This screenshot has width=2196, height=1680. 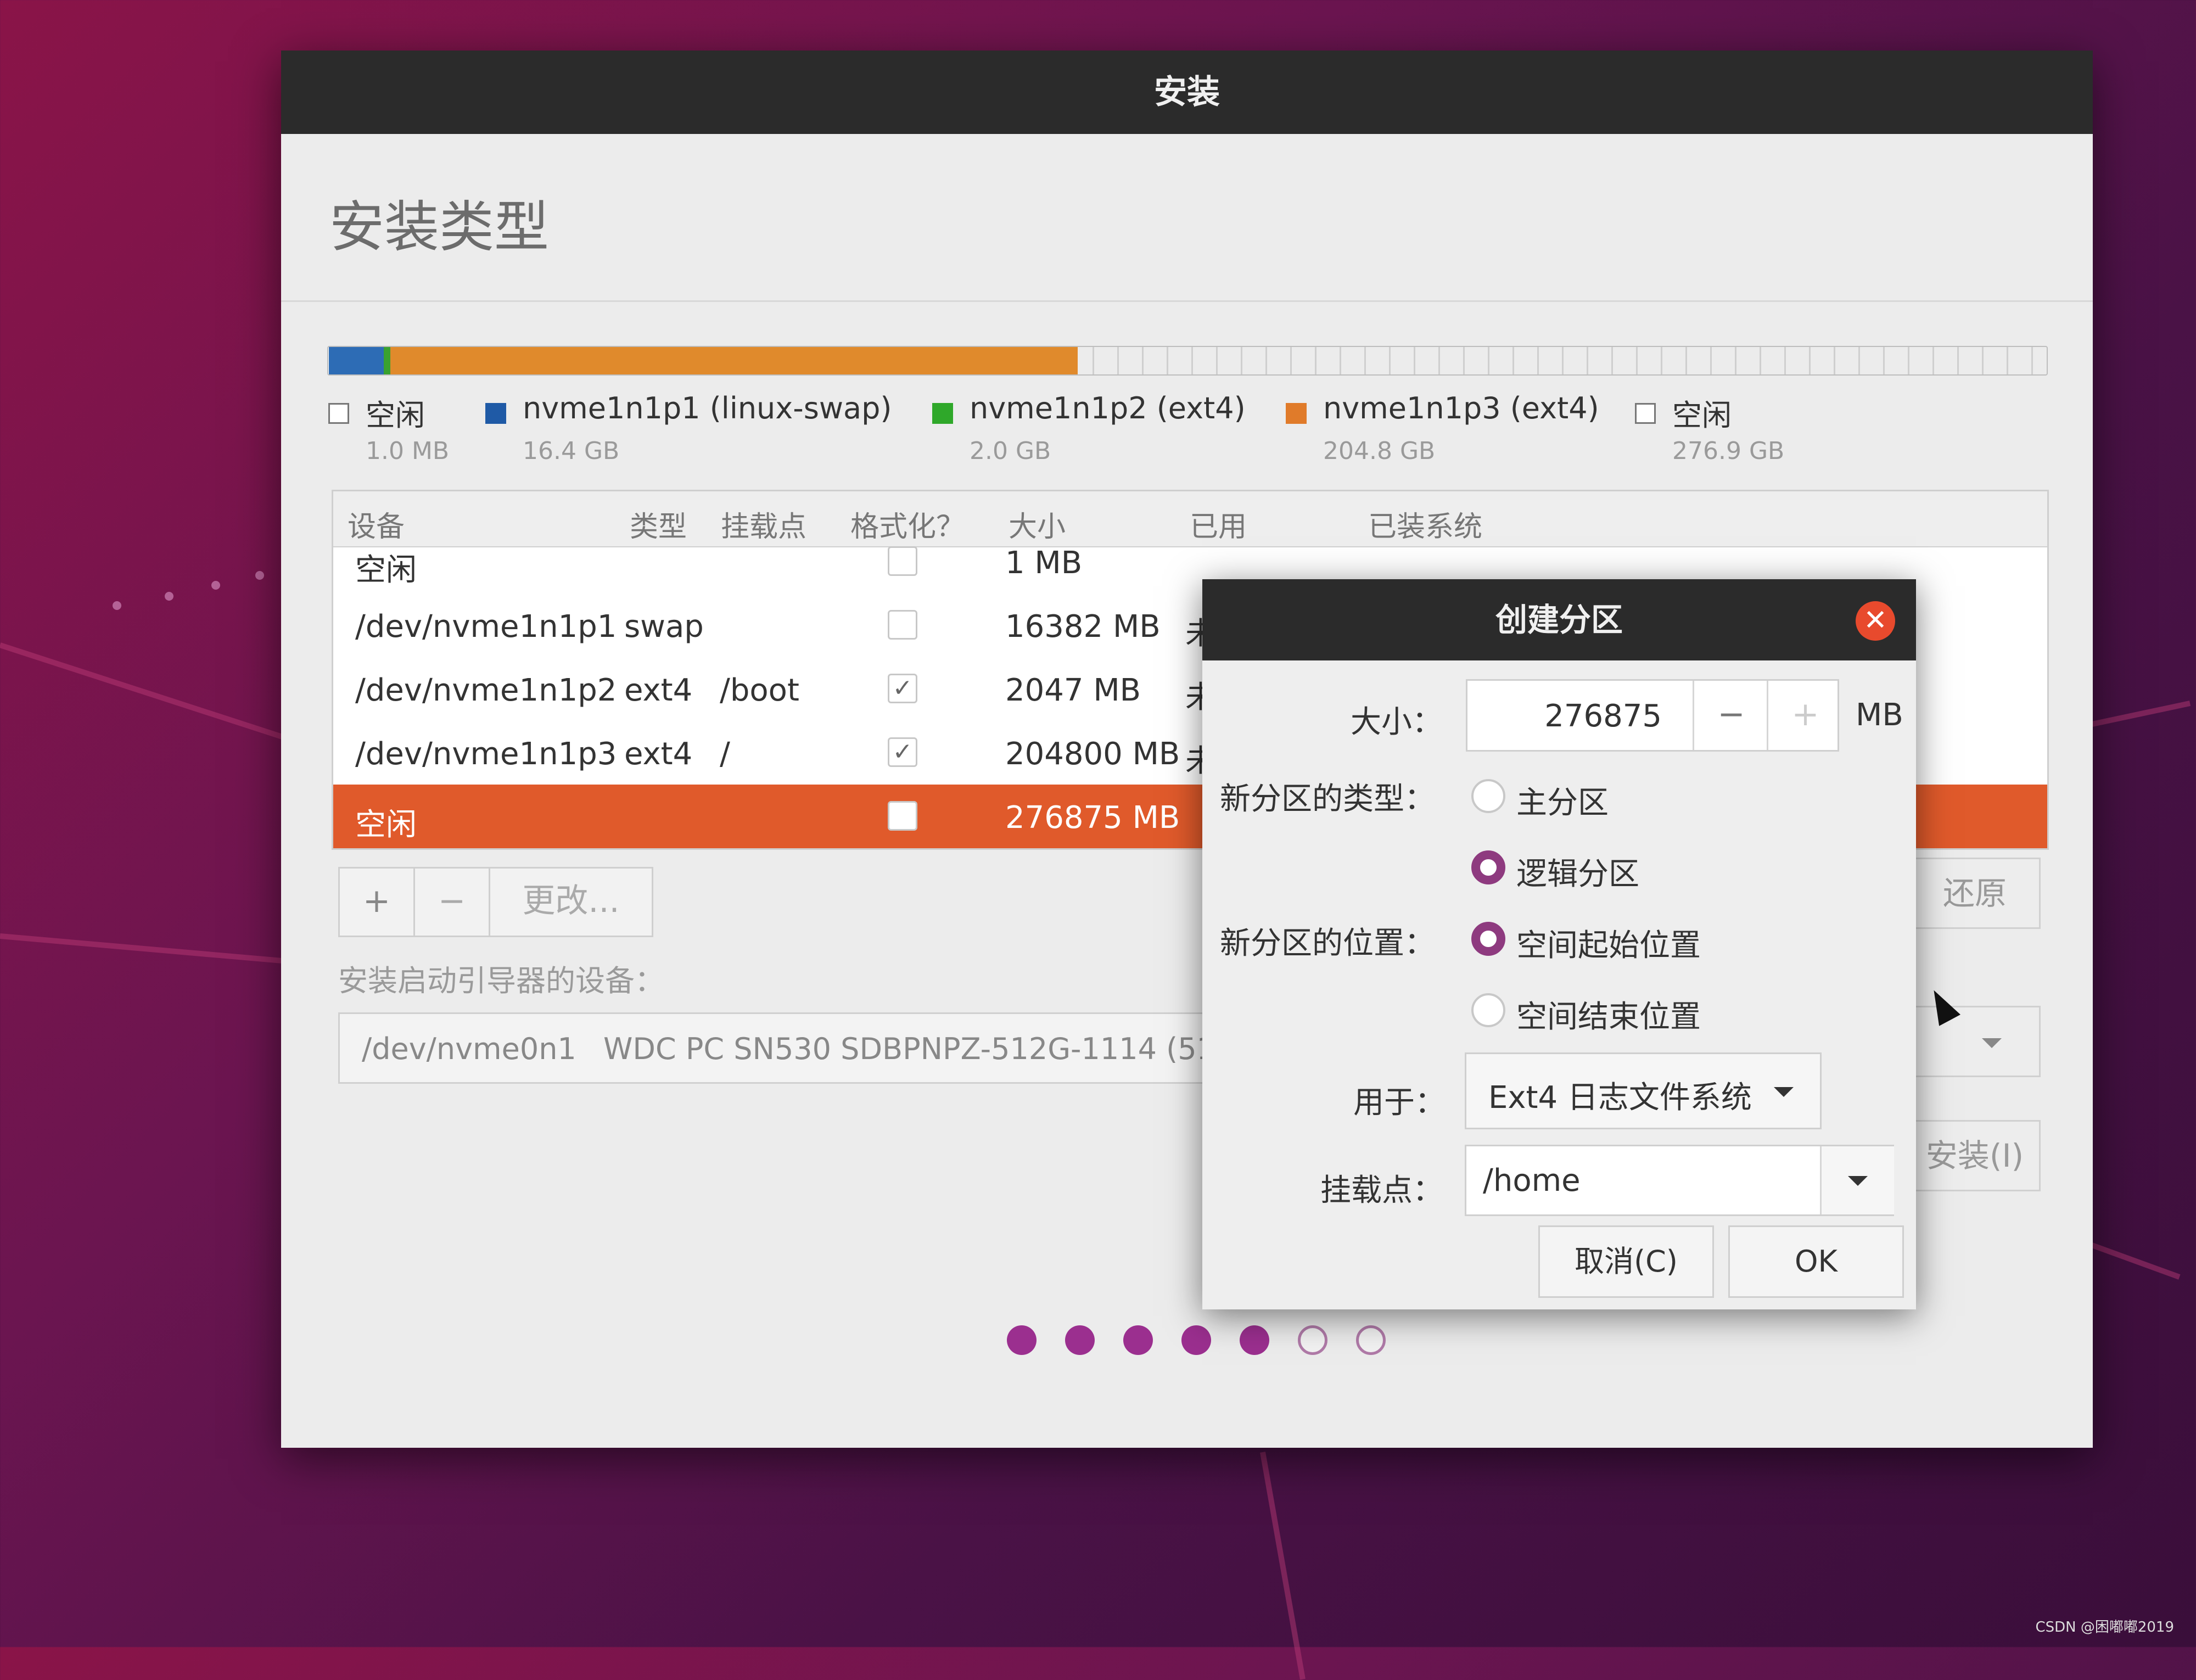 I want to click on page-title: 安装类型, so click(x=439, y=227).